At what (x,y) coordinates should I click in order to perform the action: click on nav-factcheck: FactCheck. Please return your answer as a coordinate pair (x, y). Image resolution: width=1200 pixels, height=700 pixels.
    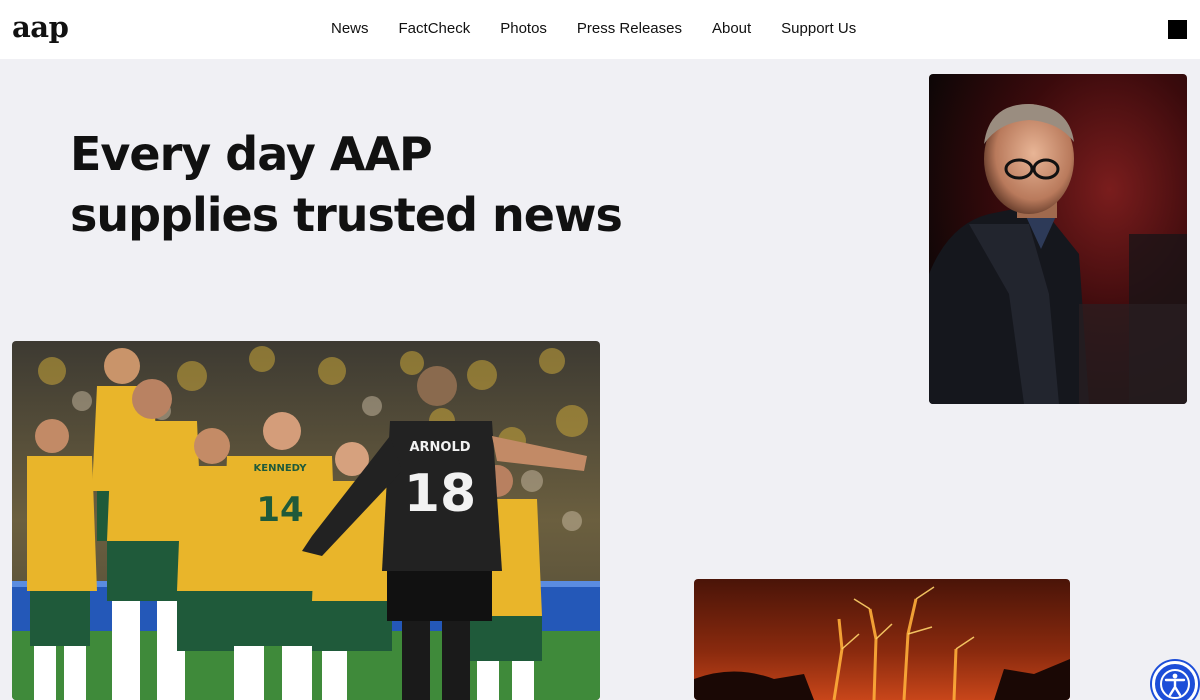
    Looking at the image, I should click on (435, 29).